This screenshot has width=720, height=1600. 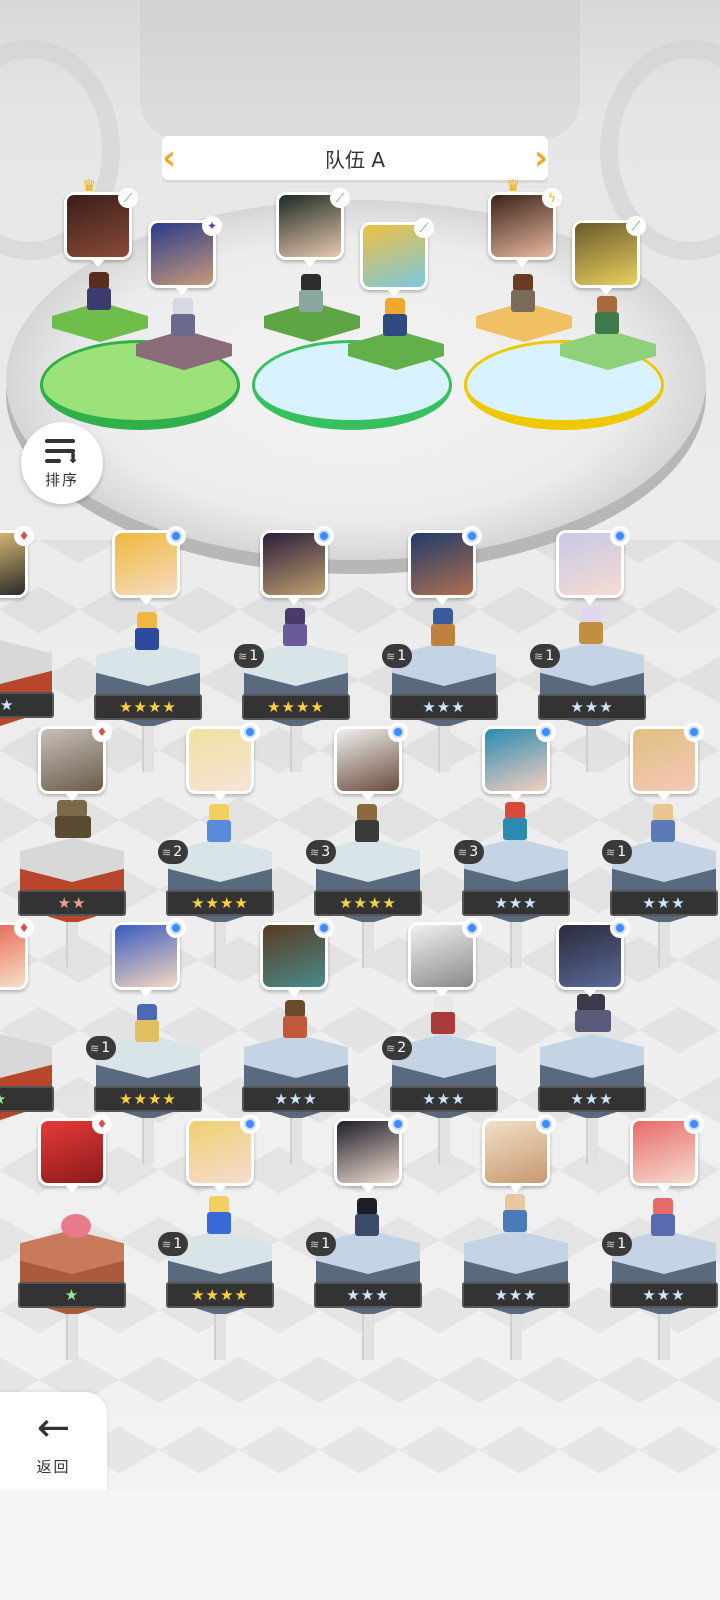 I want to click on sort-label: 排序, so click(x=61, y=479).